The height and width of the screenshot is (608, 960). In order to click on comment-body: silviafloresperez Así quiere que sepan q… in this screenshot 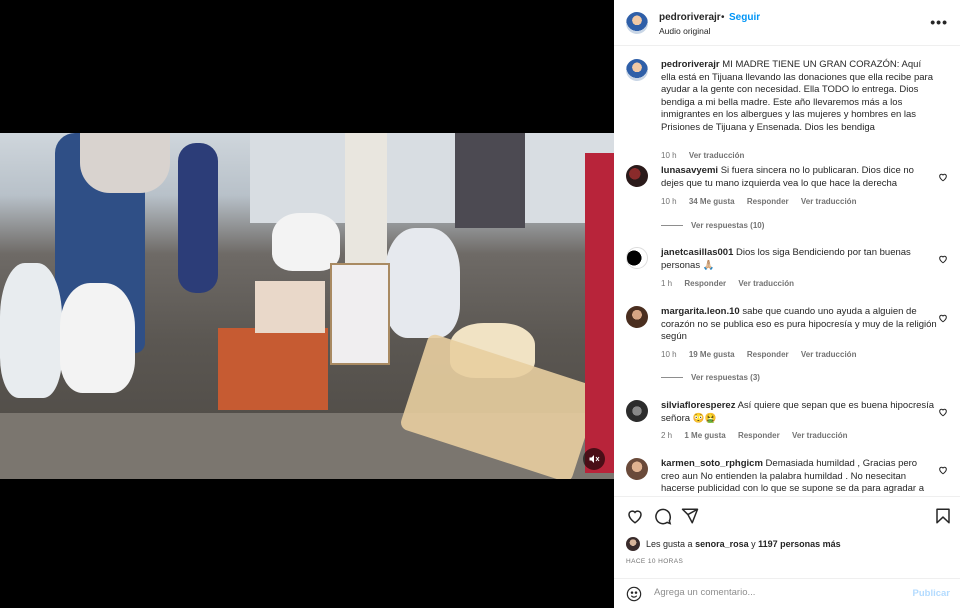, I will do `click(799, 412)`.